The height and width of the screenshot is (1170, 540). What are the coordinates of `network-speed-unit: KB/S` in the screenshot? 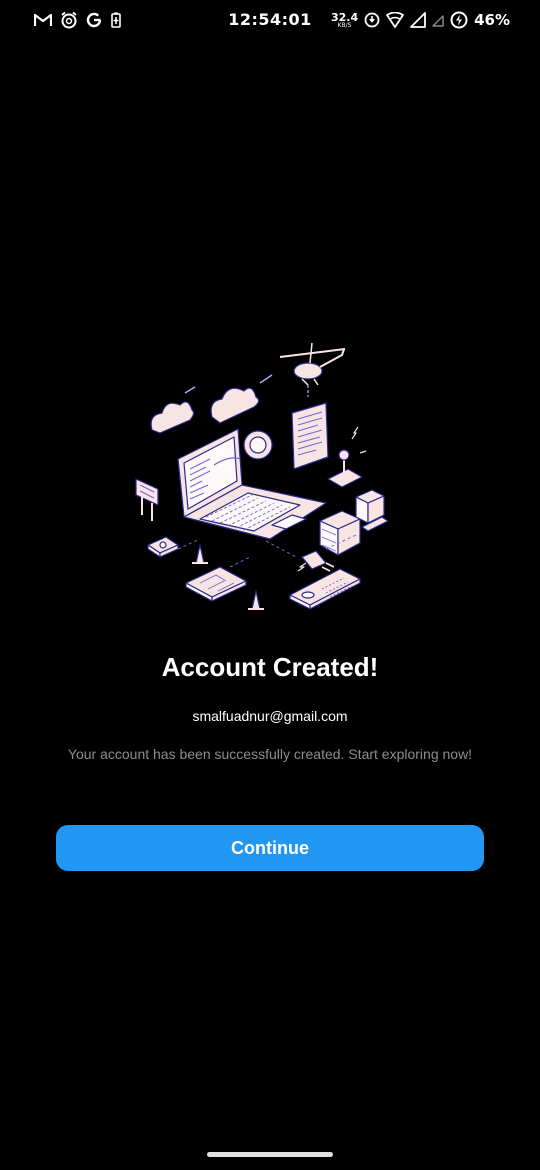 It's located at (344, 25).